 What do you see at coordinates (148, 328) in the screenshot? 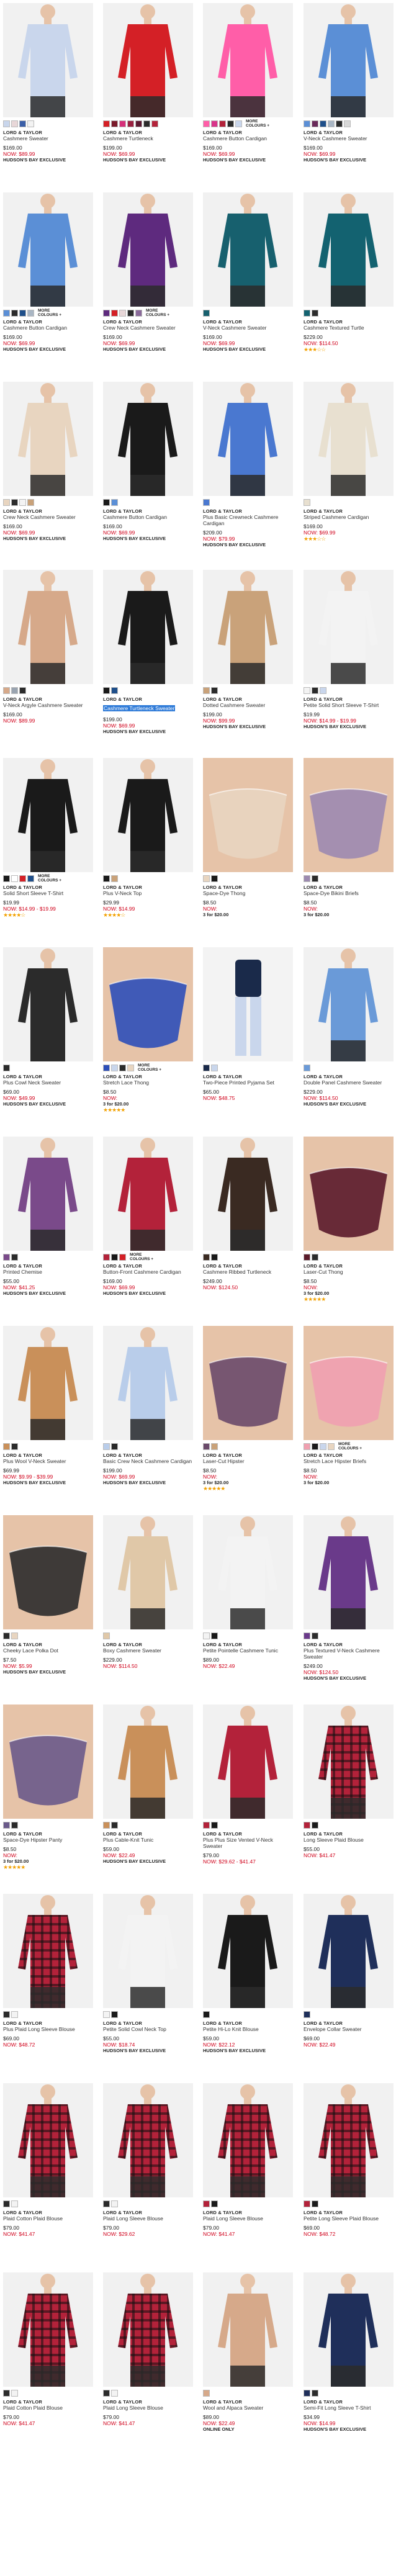
I see `product-name: Crew Neck Cashmere Sweater` at bounding box center [148, 328].